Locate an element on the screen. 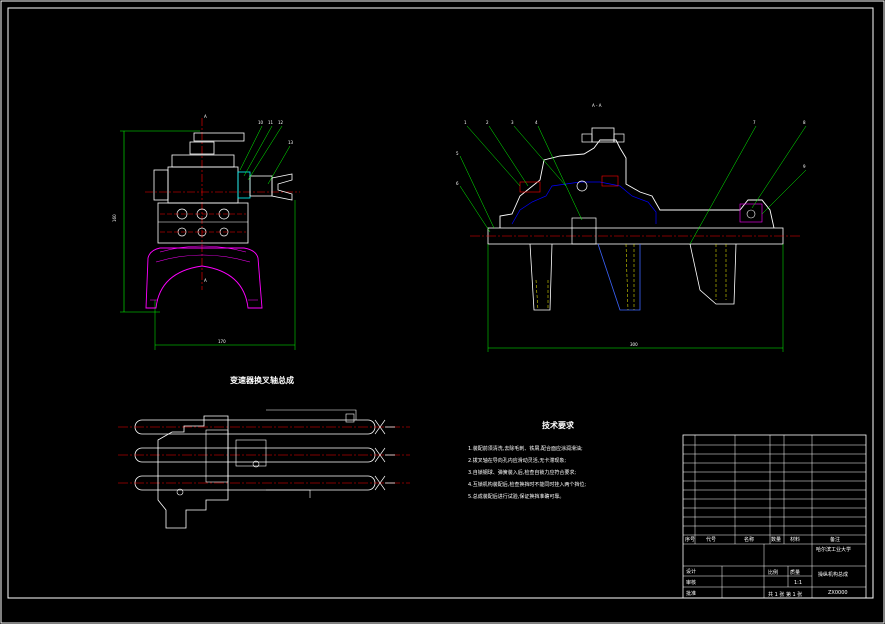 This screenshot has height=624, width=885. designer-label: 设计 is located at coordinates (691, 571).